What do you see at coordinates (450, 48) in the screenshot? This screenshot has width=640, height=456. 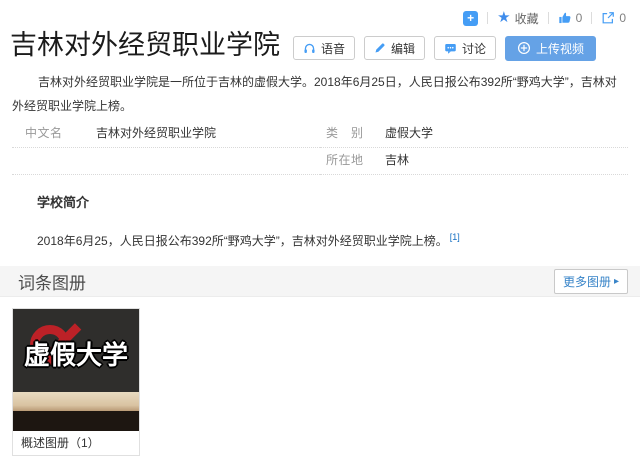 I see `chat-bubble-icon` at bounding box center [450, 48].